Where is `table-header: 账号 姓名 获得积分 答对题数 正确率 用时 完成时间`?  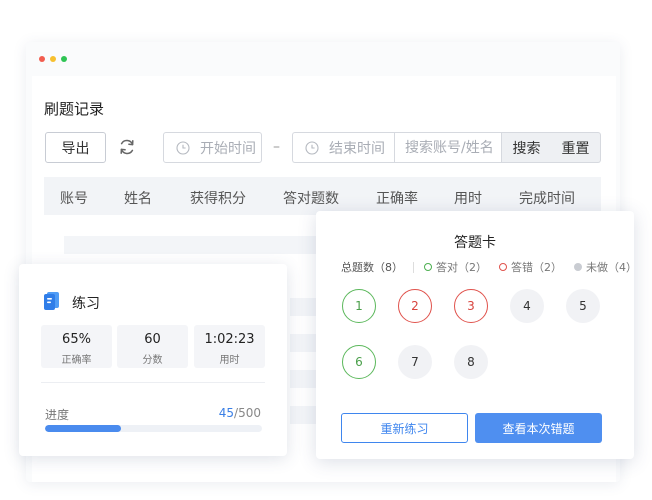
table-header: 账号 姓名 获得积分 答对题数 正确率 用时 完成时间 is located at coordinates (322, 196).